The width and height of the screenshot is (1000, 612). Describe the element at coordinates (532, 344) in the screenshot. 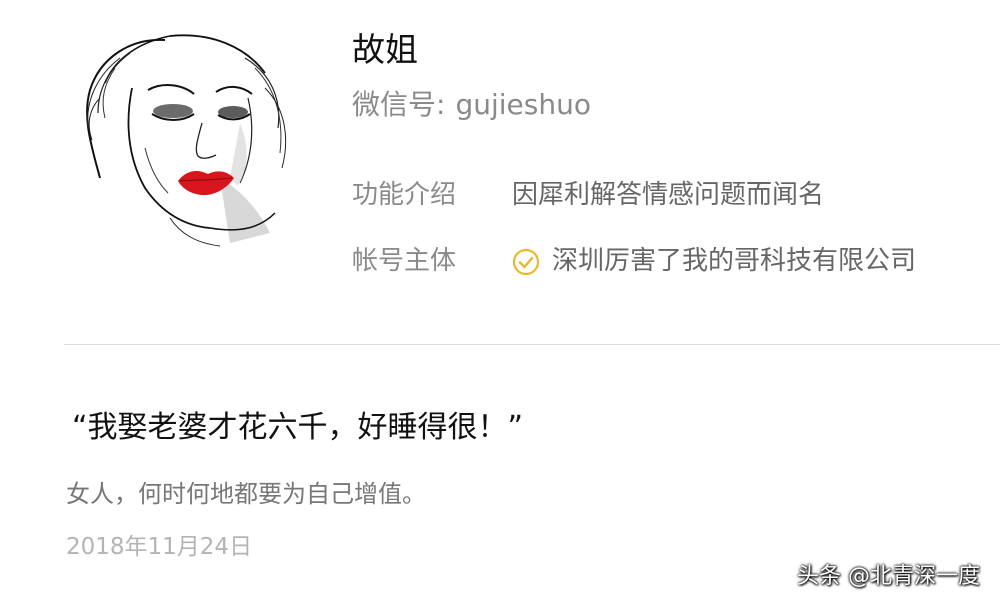

I see `section-divider` at that location.